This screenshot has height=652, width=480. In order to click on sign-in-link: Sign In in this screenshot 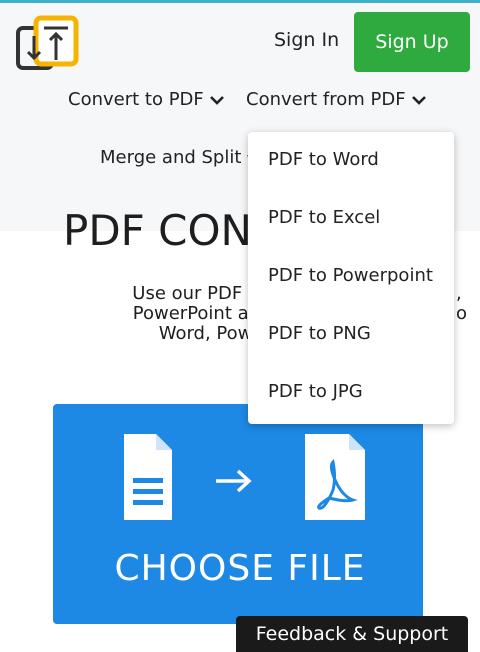, I will do `click(306, 40)`.